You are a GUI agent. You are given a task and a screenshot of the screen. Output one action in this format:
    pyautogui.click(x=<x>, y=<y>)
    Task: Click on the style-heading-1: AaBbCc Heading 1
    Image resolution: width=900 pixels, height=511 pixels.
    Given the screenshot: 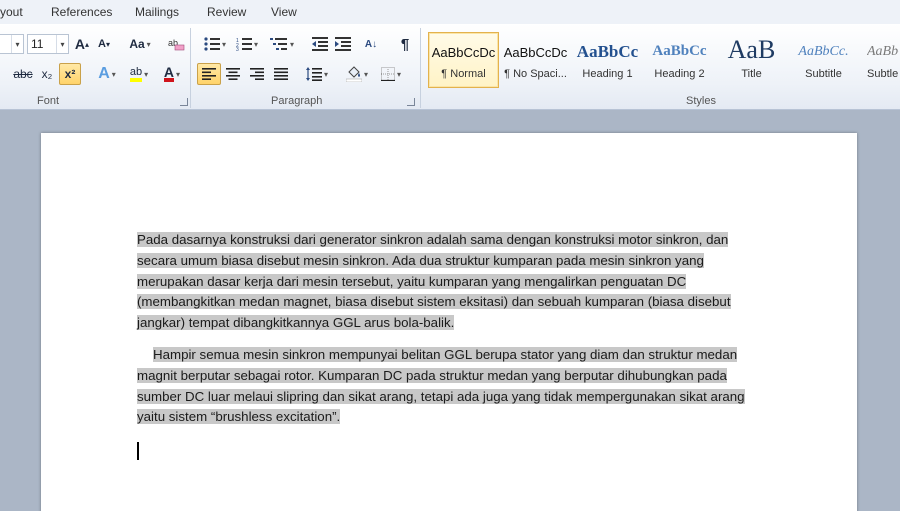 What is the action you would take?
    pyautogui.click(x=607, y=60)
    